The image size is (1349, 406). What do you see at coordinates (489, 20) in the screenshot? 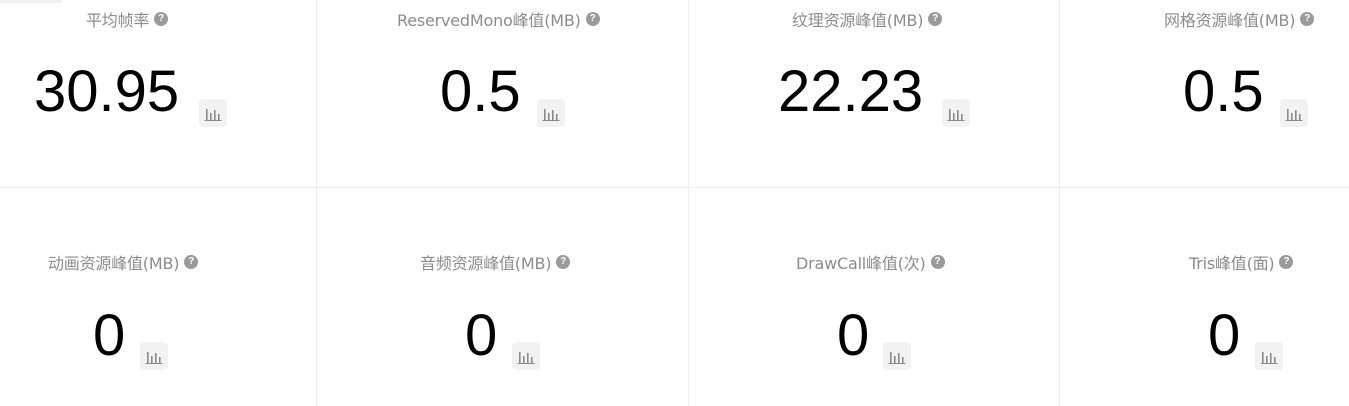
I see `metric-label: ReservedMono峰值(MB)` at bounding box center [489, 20].